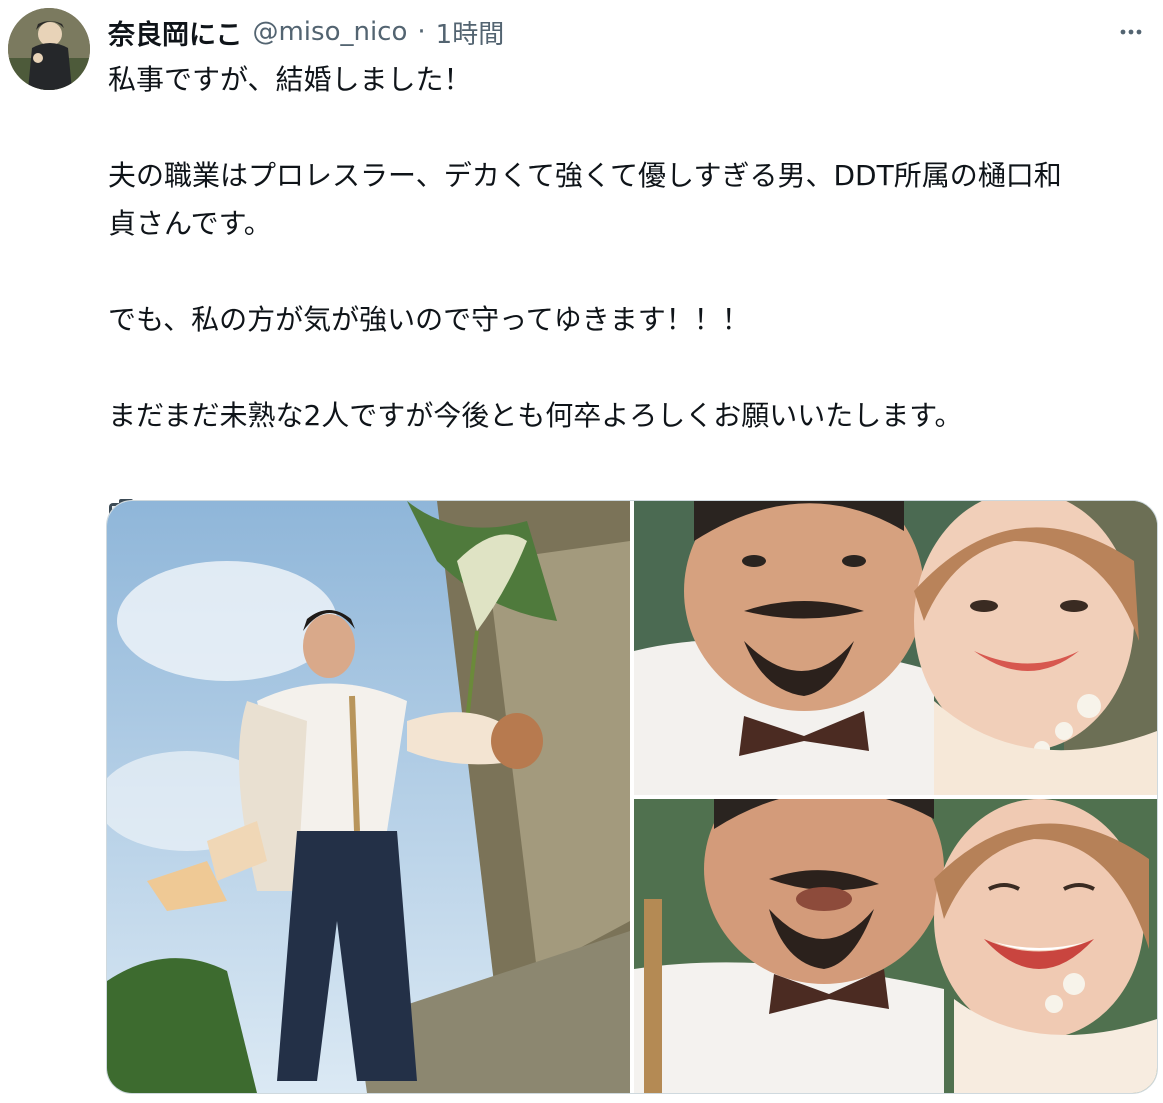  I want to click on photo-couple-laugh, so click(895, 946).